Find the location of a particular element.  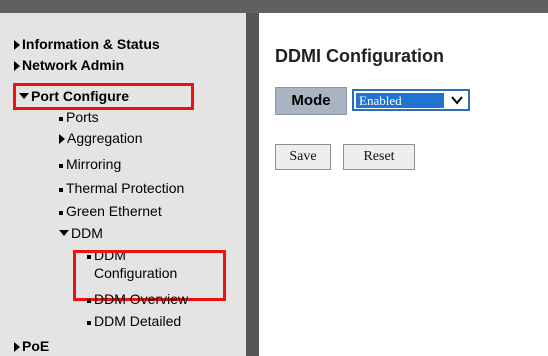

nav-network-admin: Network Admin is located at coordinates (69, 65).